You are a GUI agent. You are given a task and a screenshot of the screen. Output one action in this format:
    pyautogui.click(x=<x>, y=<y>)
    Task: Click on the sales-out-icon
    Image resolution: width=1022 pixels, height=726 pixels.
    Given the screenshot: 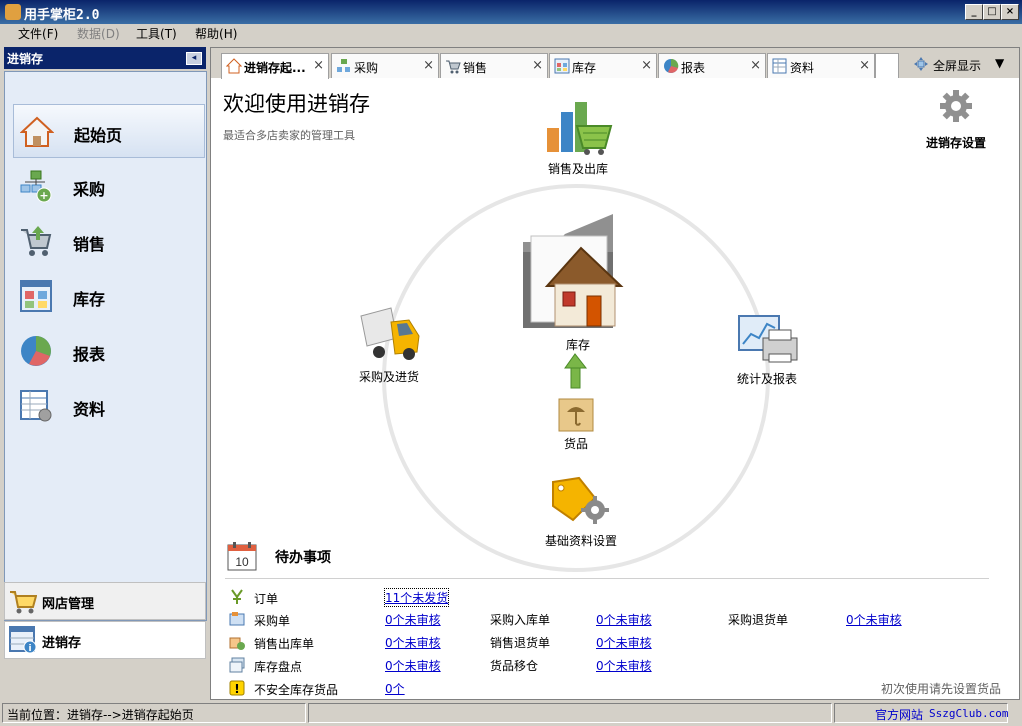 What is the action you would take?
    pyautogui.click(x=237, y=643)
    